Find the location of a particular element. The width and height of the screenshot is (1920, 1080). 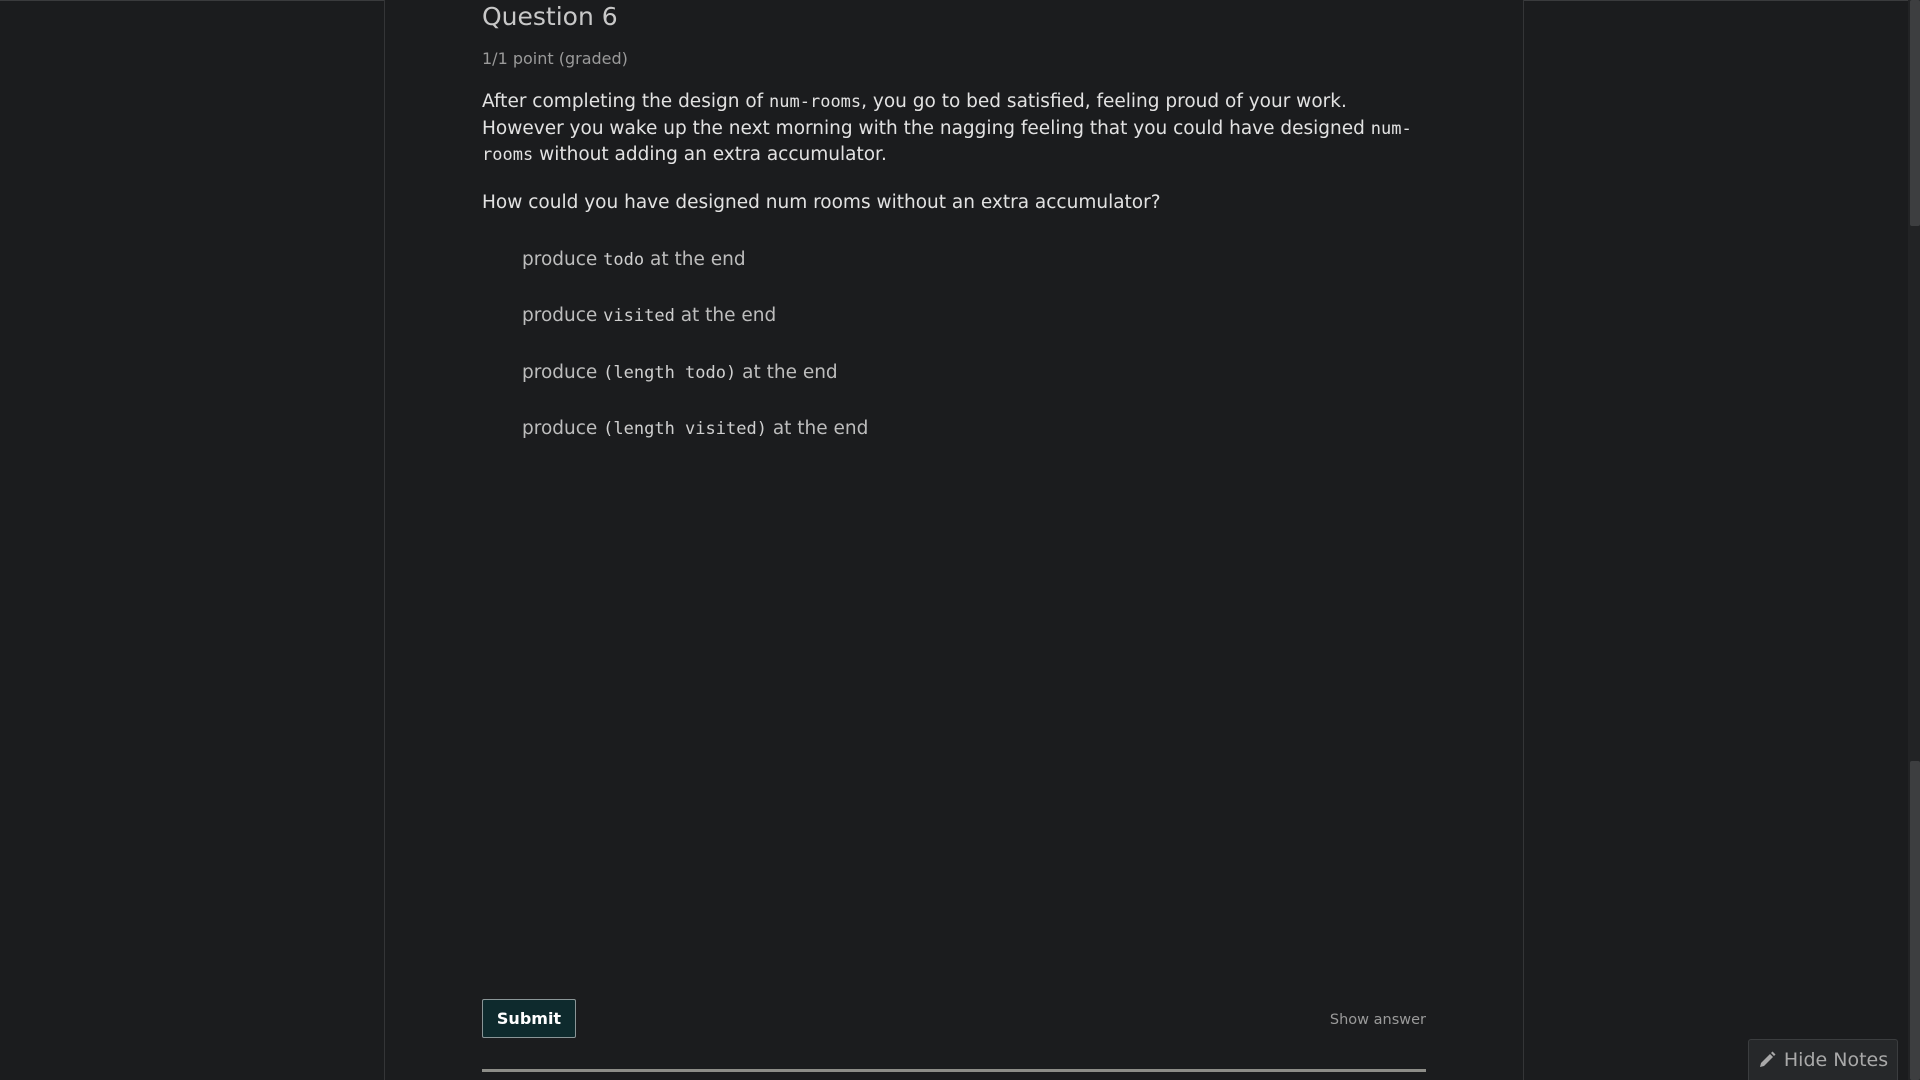

choice-option-2: produce visited at the end is located at coordinates (649, 315).